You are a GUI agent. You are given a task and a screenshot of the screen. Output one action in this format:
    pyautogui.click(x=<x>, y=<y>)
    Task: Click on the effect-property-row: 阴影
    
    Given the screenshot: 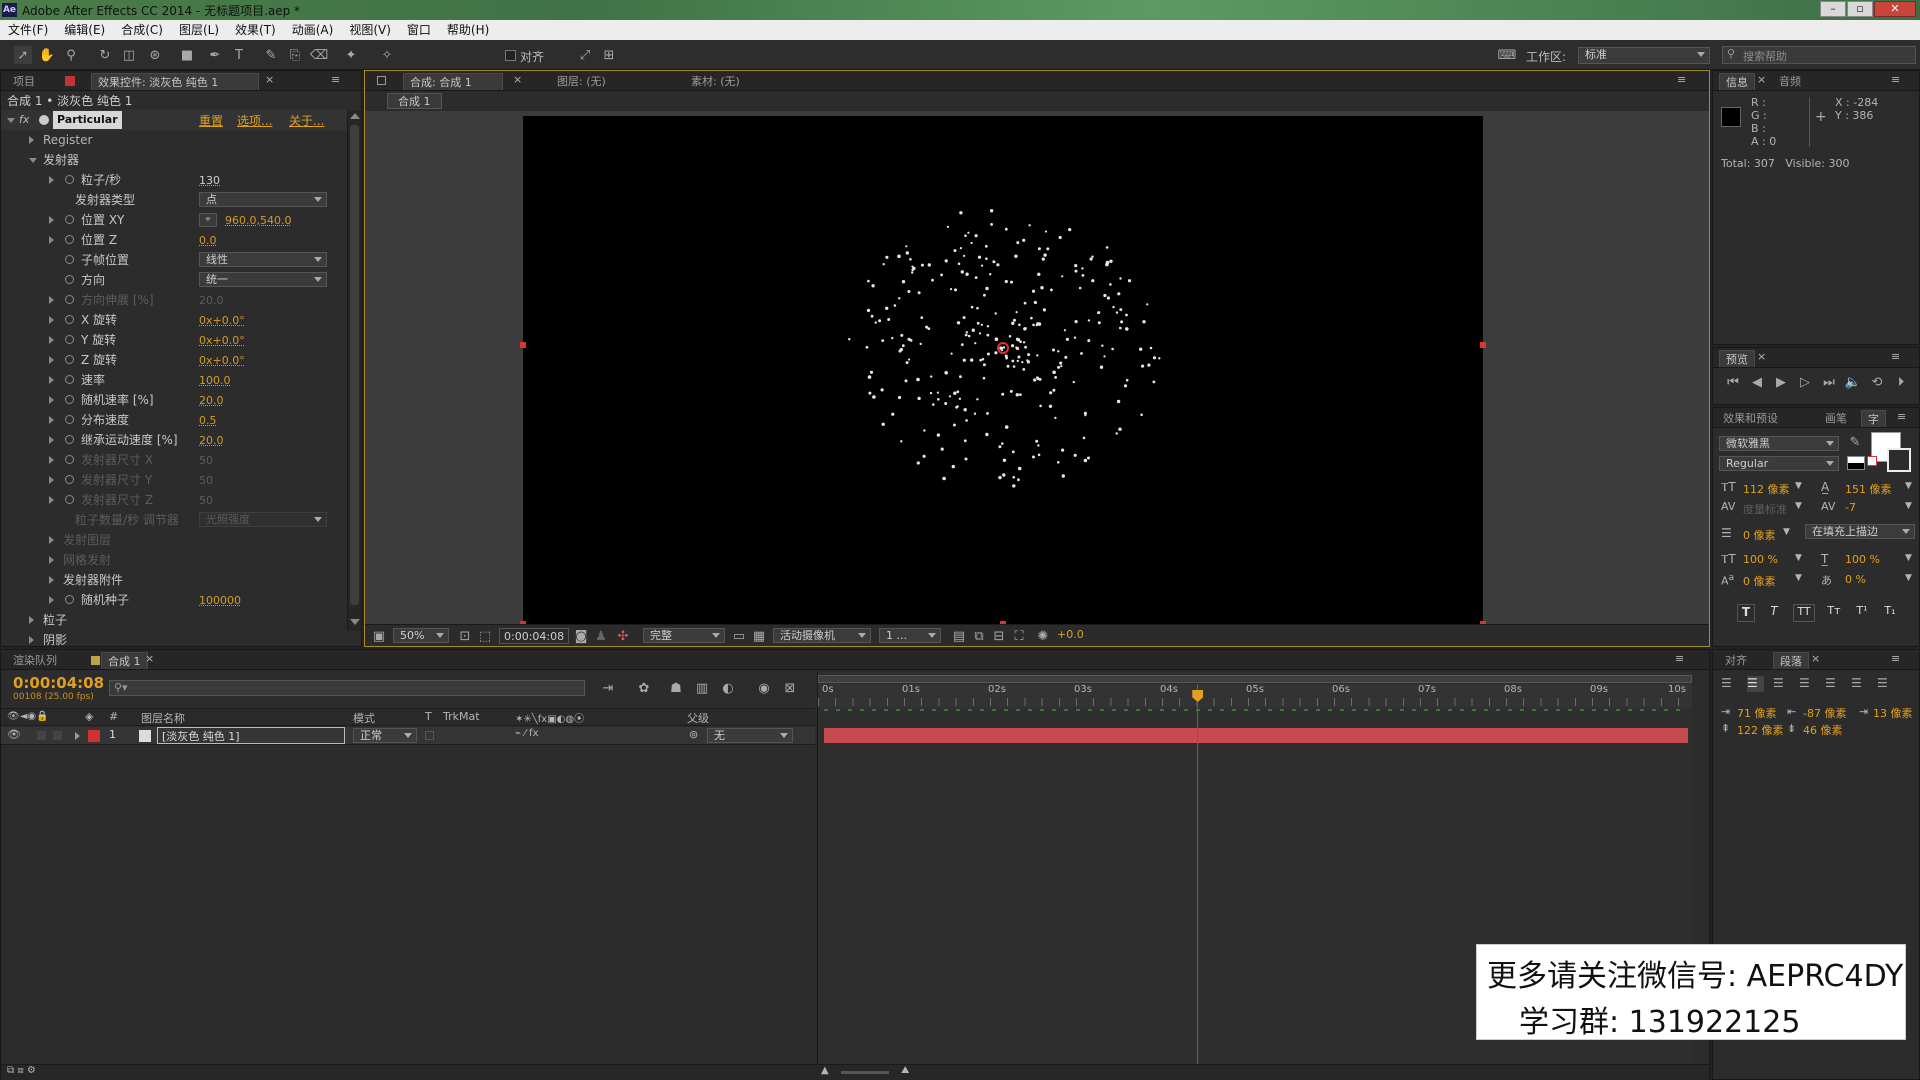 What is the action you would take?
    pyautogui.click(x=174, y=640)
    